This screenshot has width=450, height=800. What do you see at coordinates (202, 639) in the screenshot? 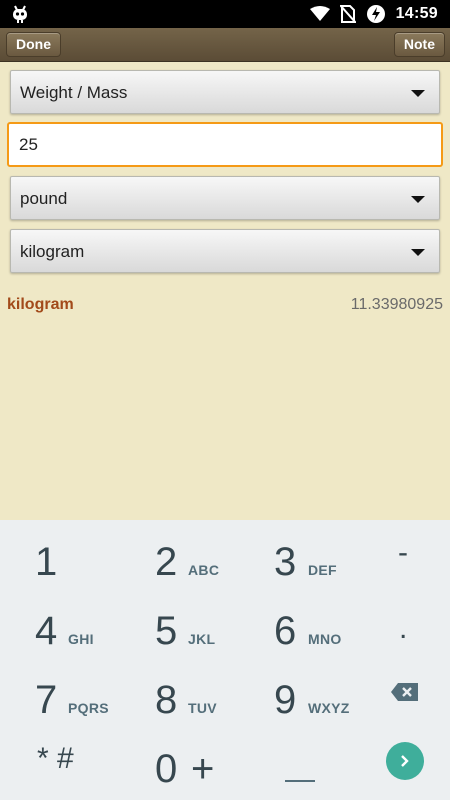
I see `key-letters: JKL` at bounding box center [202, 639].